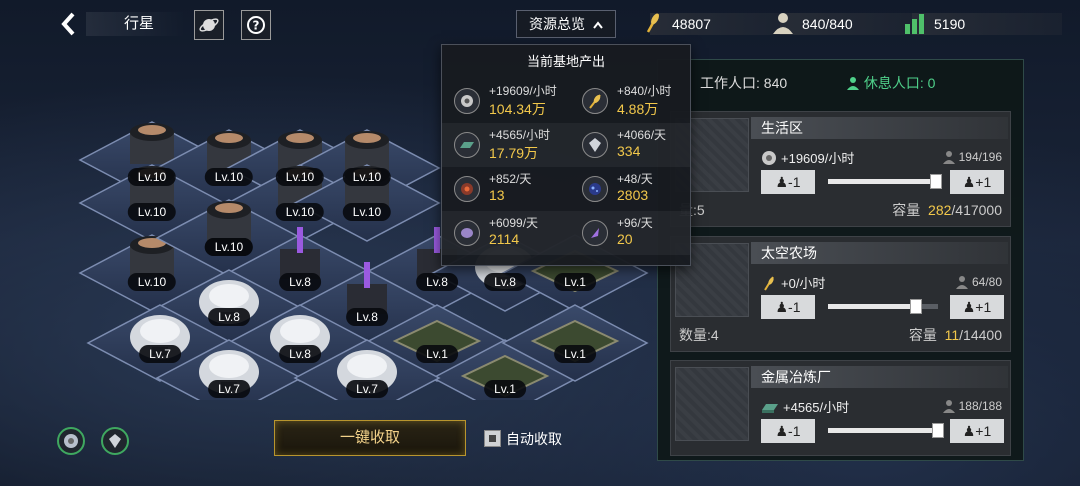 The width and height of the screenshot is (1080, 486). Describe the element at coordinates (879, 377) in the screenshot. I see `facility-name: 金属冶炼厂` at that location.